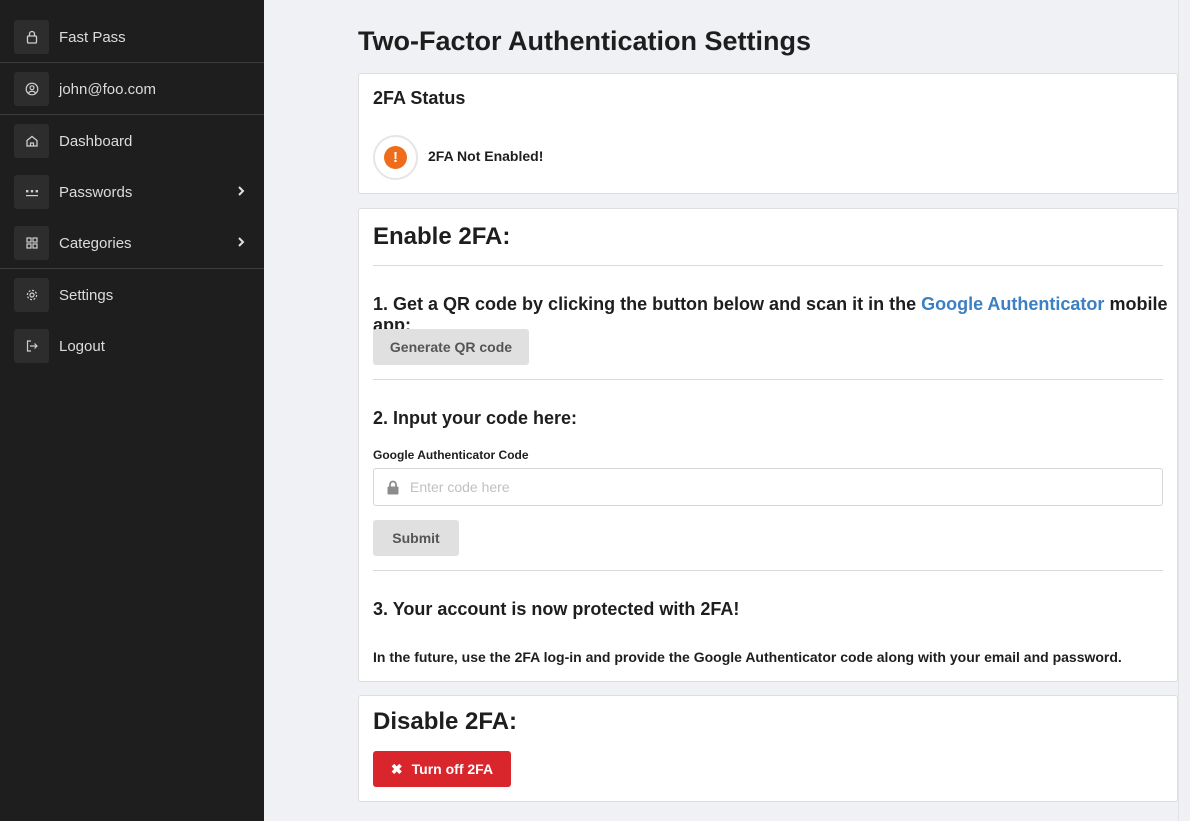 This screenshot has height=821, width=1190. What do you see at coordinates (95, 243) in the screenshot?
I see `sidebar-item-label: Categories` at bounding box center [95, 243].